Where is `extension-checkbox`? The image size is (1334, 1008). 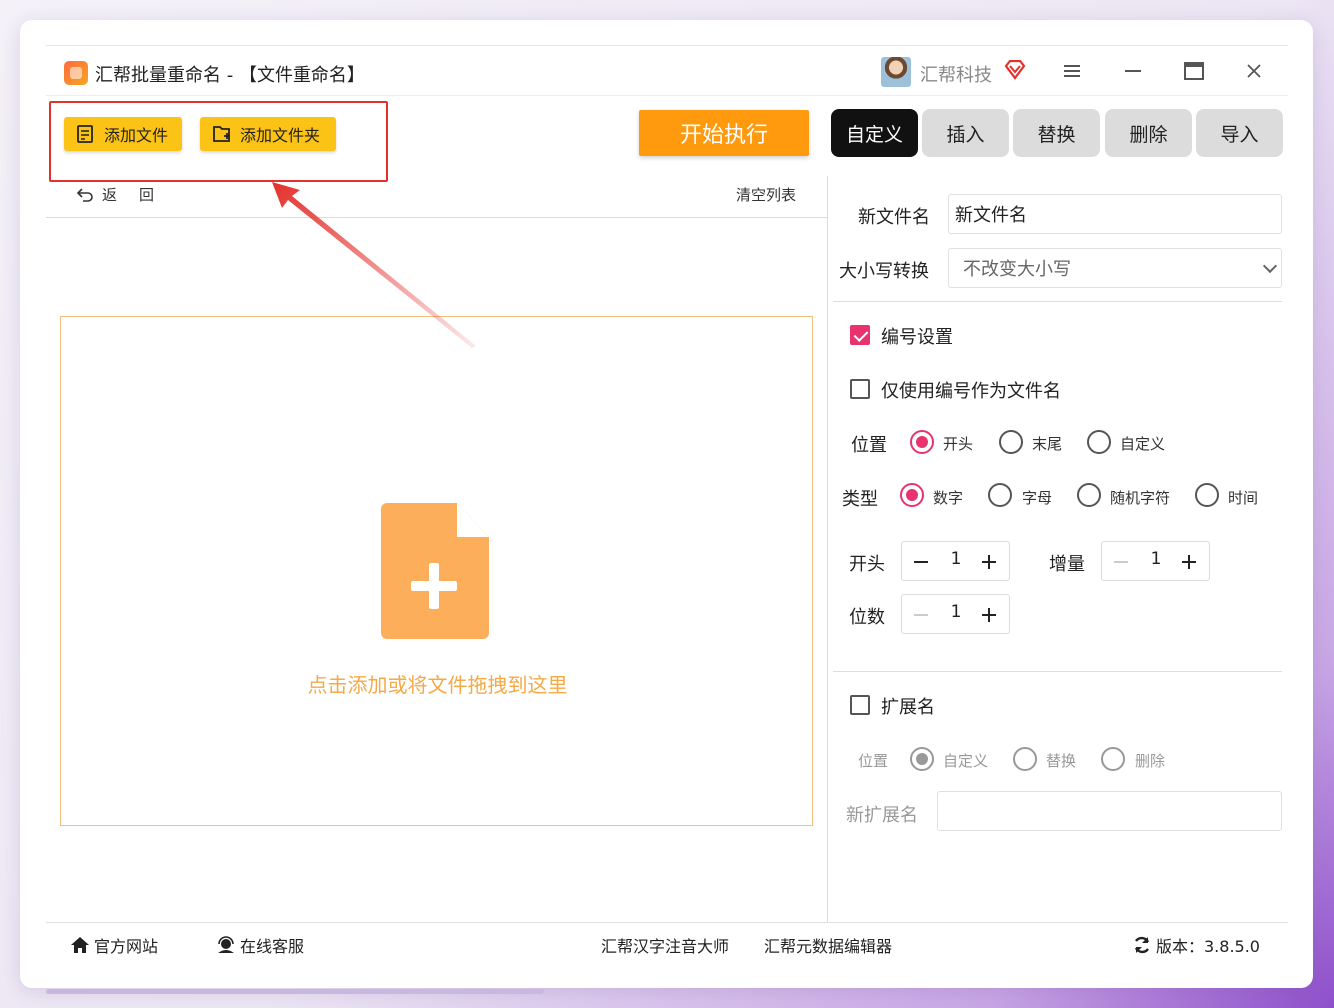
extension-checkbox is located at coordinates (860, 705).